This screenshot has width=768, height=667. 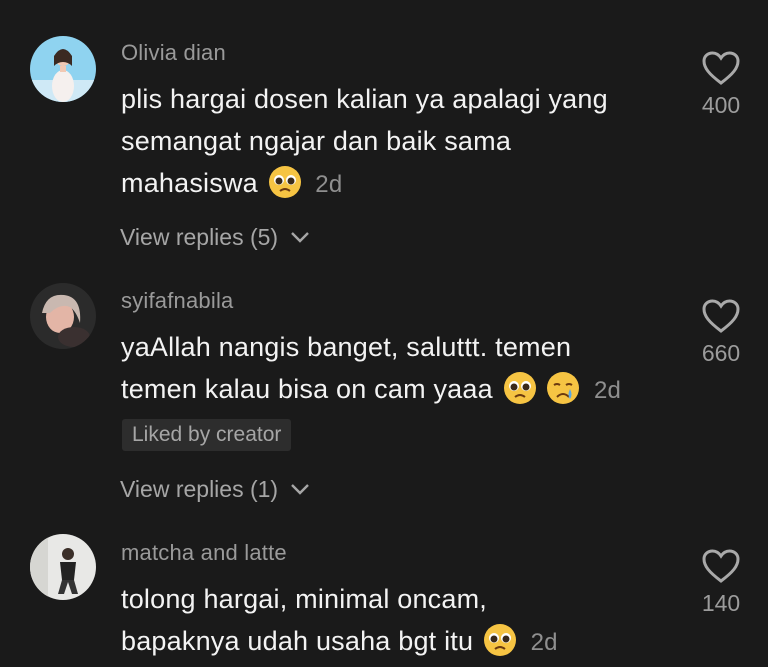 I want to click on like-button: 400, so click(x=721, y=84).